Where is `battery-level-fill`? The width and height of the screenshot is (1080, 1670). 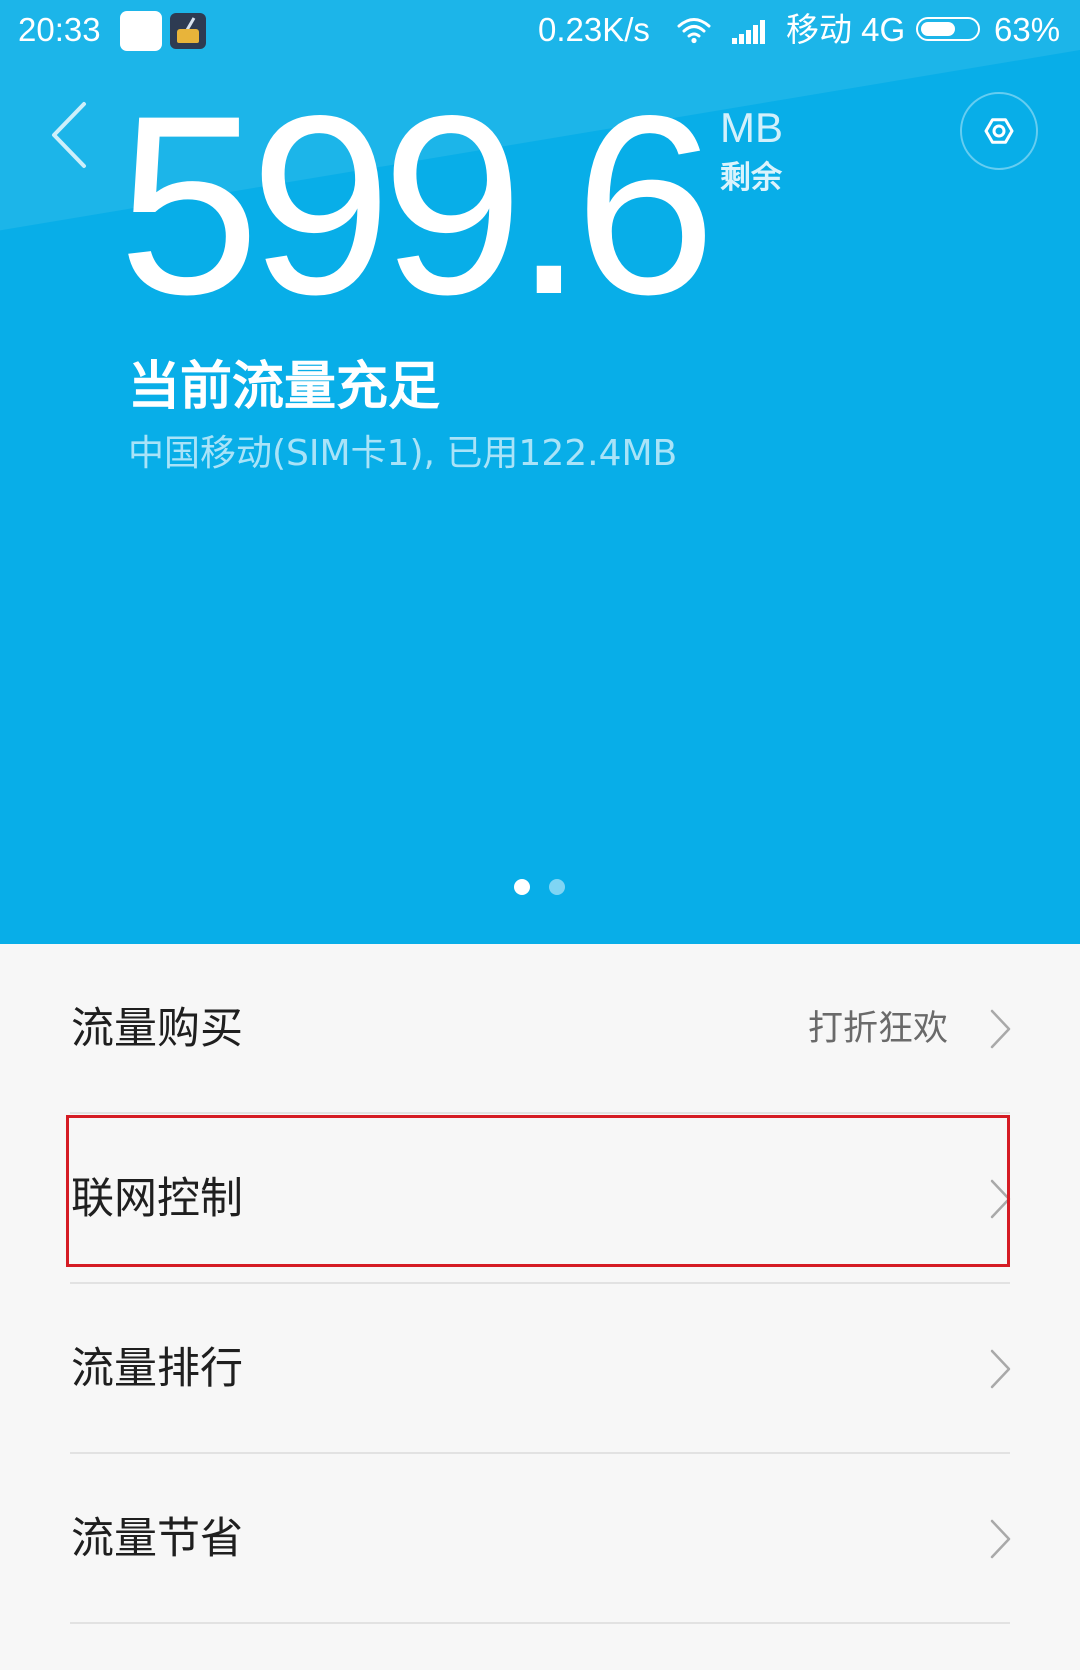 battery-level-fill is located at coordinates (938, 29).